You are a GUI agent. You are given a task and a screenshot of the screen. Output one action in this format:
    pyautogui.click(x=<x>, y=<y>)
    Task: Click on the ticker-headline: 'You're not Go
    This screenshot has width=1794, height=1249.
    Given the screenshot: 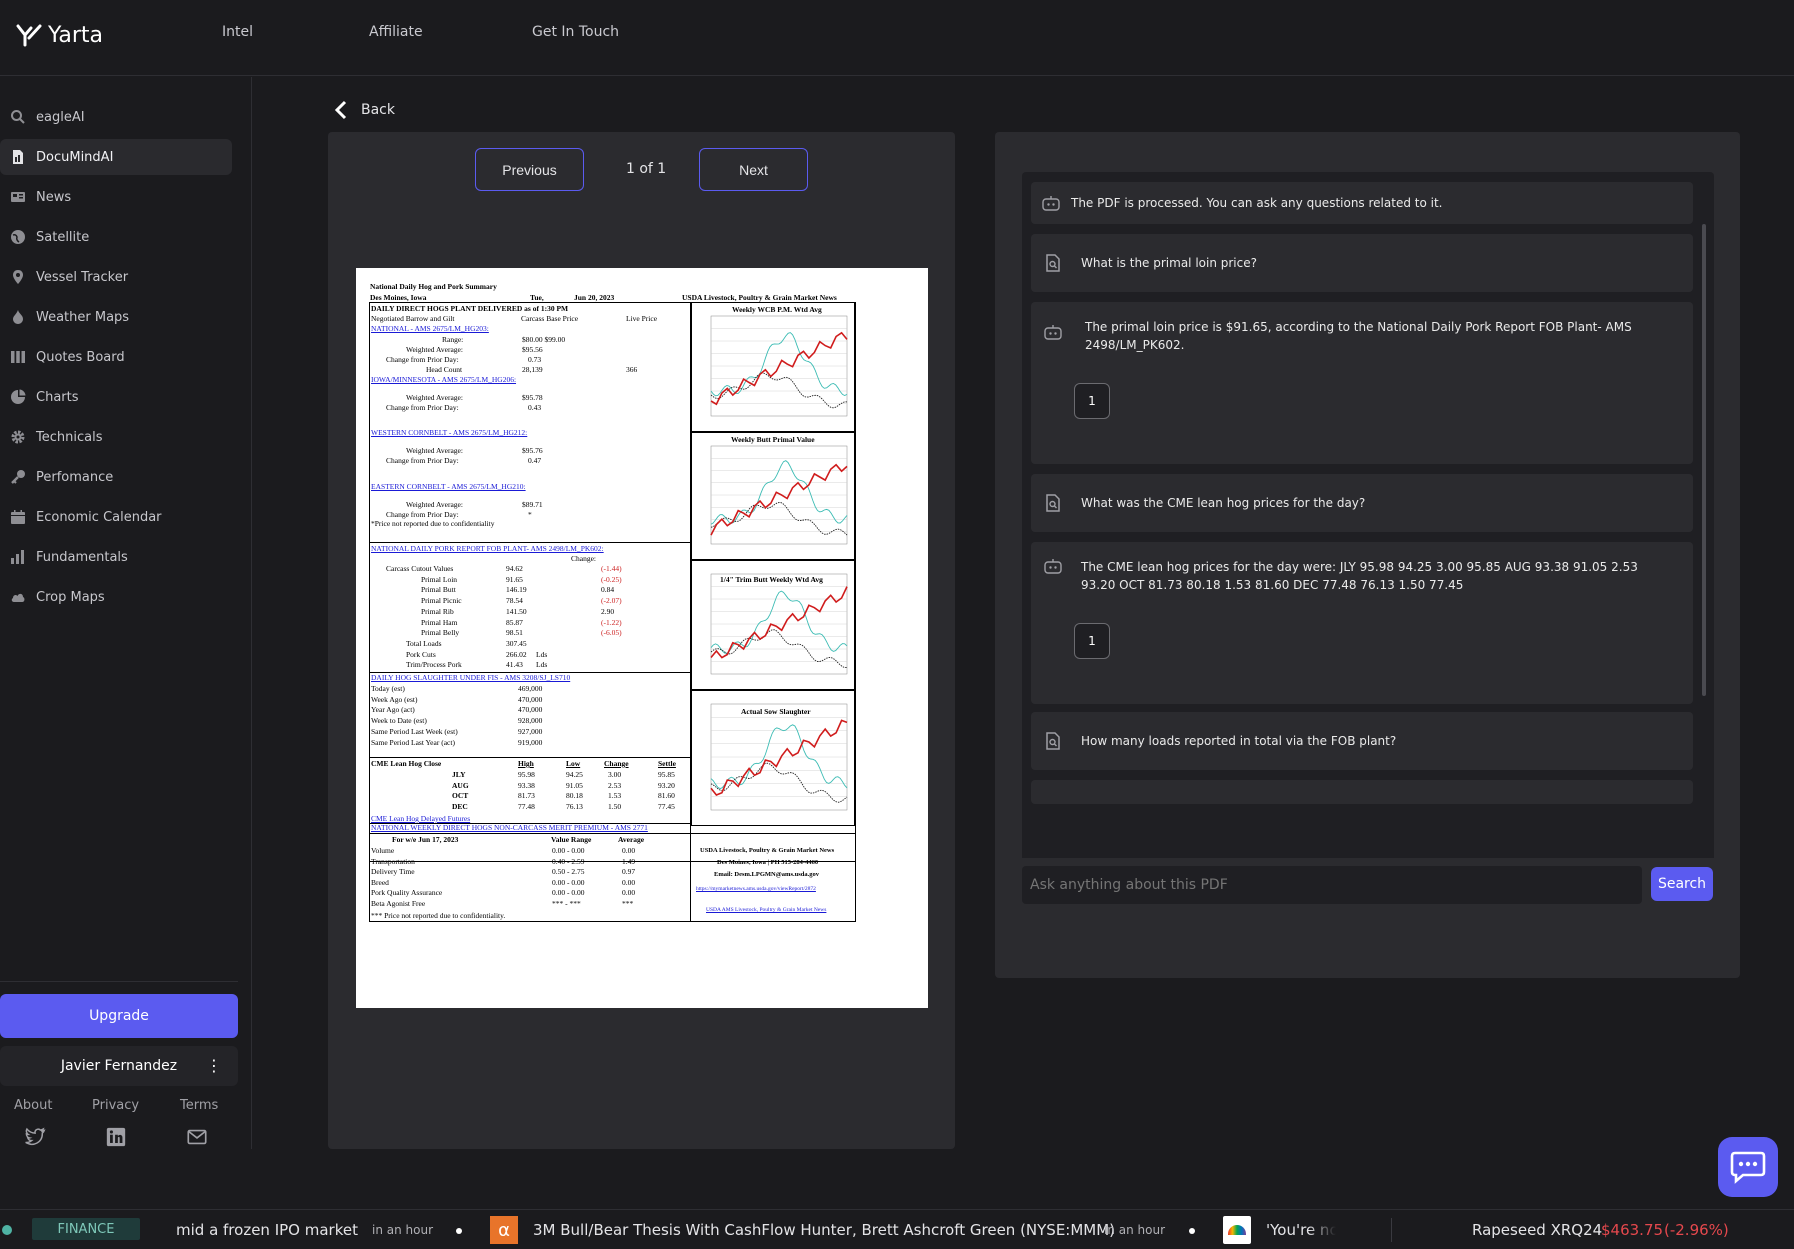 What is the action you would take?
    pyautogui.click(x=1301, y=1230)
    